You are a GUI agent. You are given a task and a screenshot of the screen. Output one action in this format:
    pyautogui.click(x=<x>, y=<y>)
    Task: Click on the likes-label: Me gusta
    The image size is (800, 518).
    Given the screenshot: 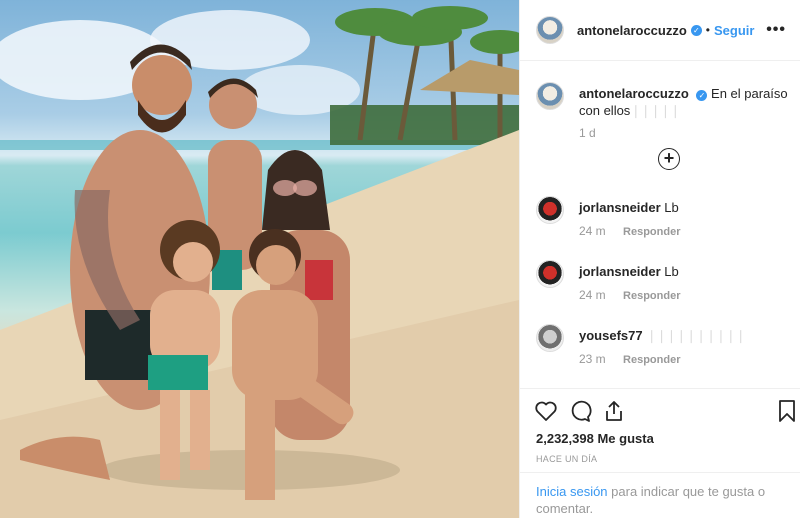 What is the action you would take?
    pyautogui.click(x=625, y=438)
    